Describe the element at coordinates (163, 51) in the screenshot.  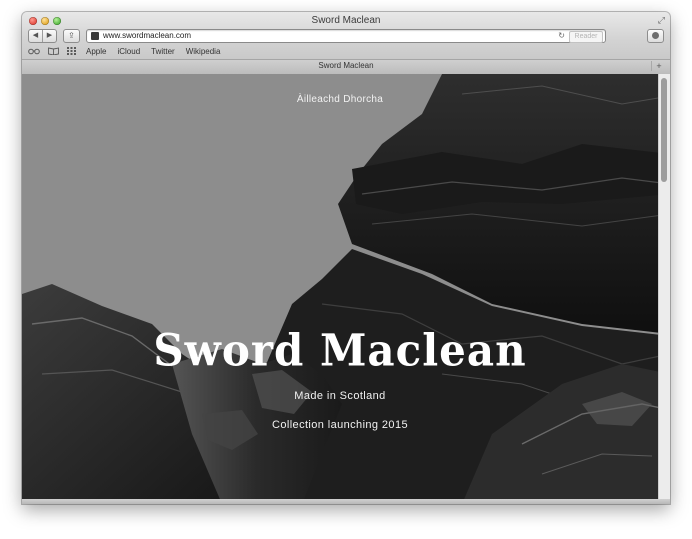
I see `bookmark-twitter: Twitter` at that location.